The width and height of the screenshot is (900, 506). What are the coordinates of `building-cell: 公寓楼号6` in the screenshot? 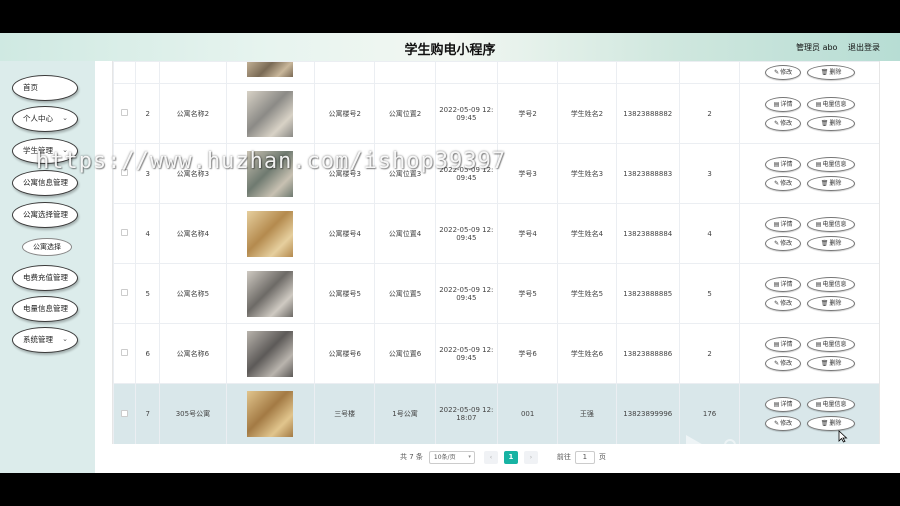 It's located at (345, 353).